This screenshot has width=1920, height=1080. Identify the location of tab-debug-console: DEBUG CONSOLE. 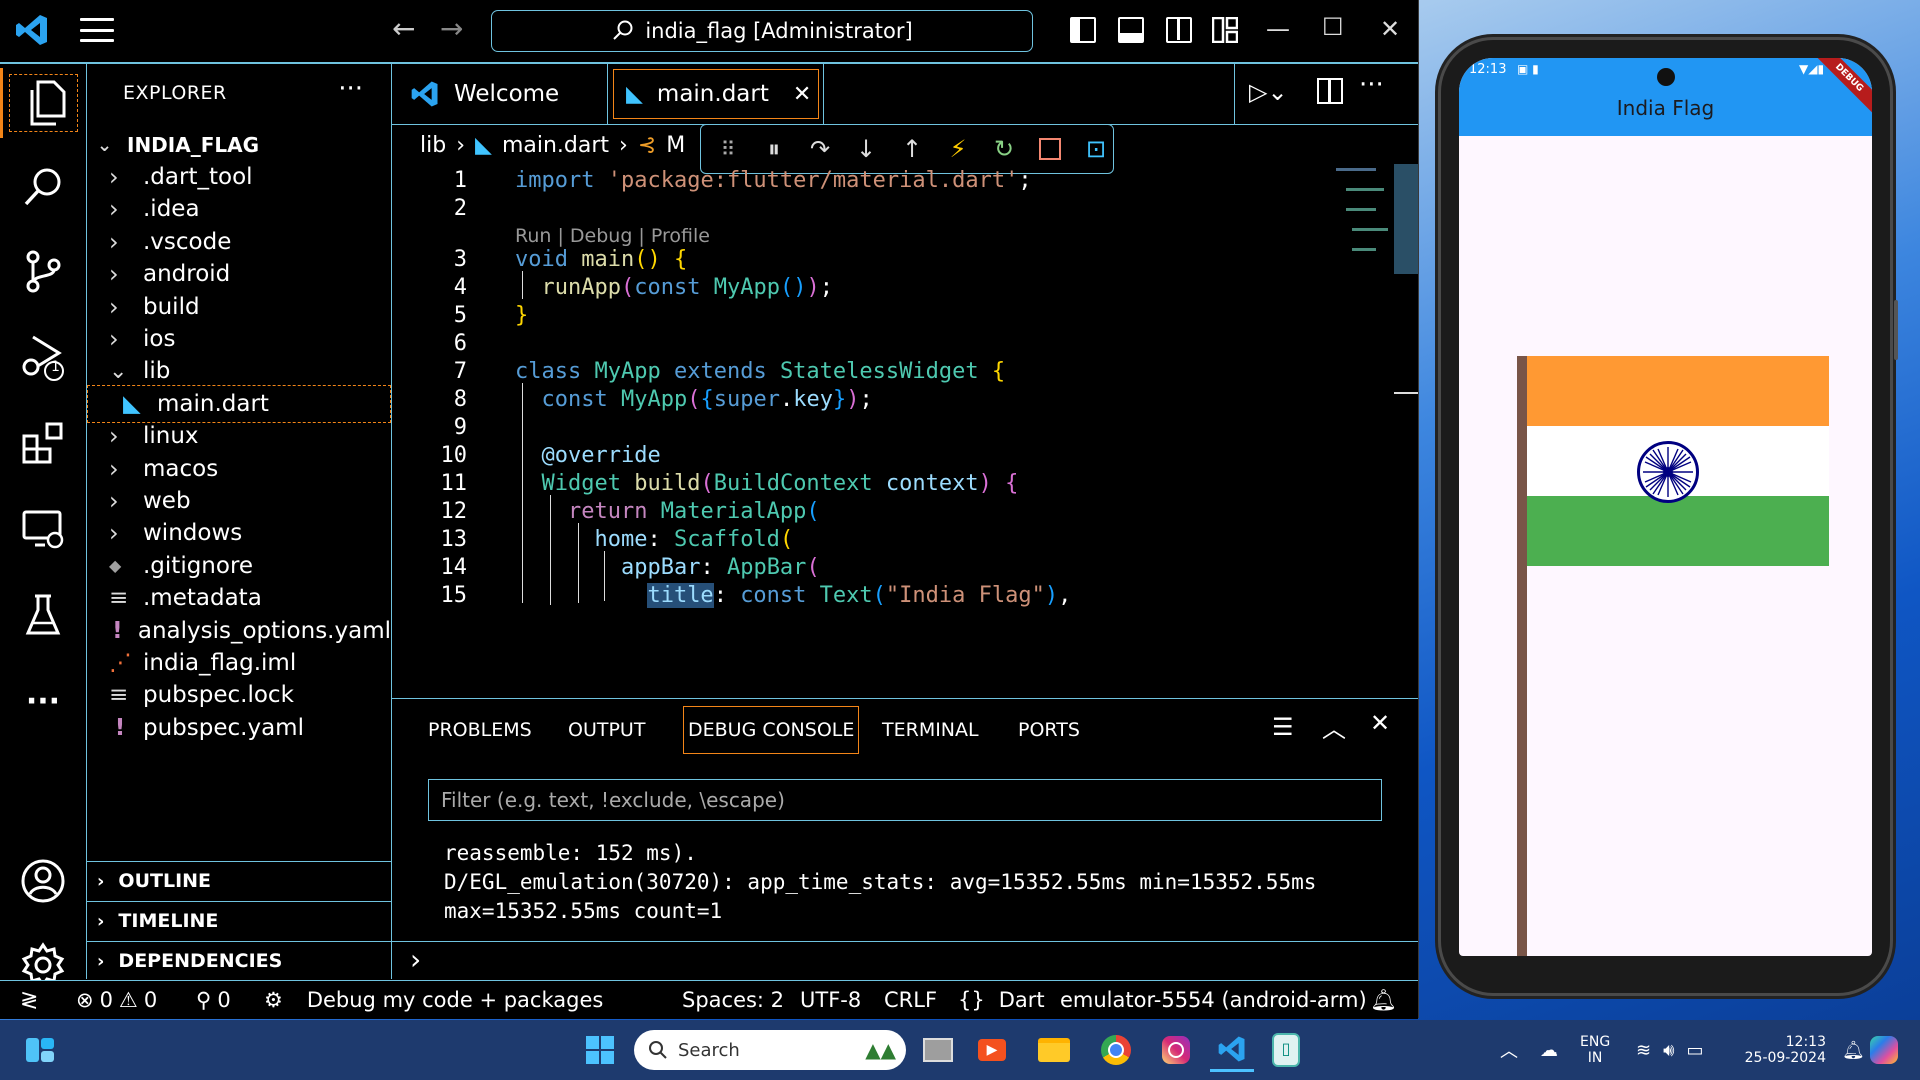
(771, 730).